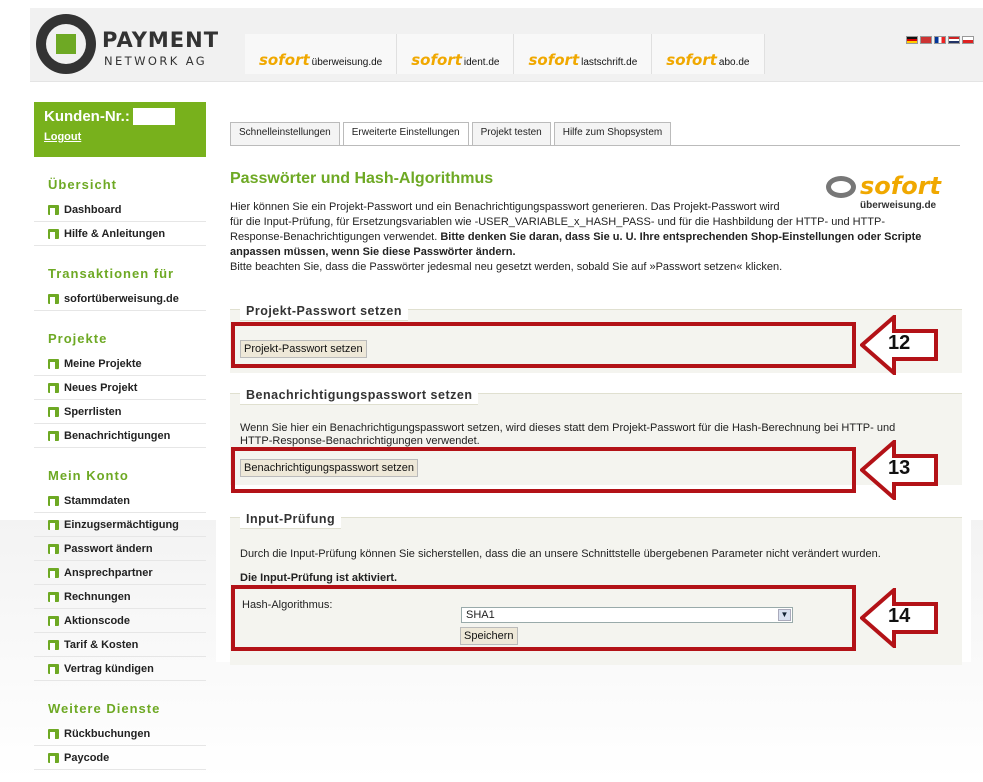  I want to click on sidebar-item: Aktionscode, so click(120, 621).